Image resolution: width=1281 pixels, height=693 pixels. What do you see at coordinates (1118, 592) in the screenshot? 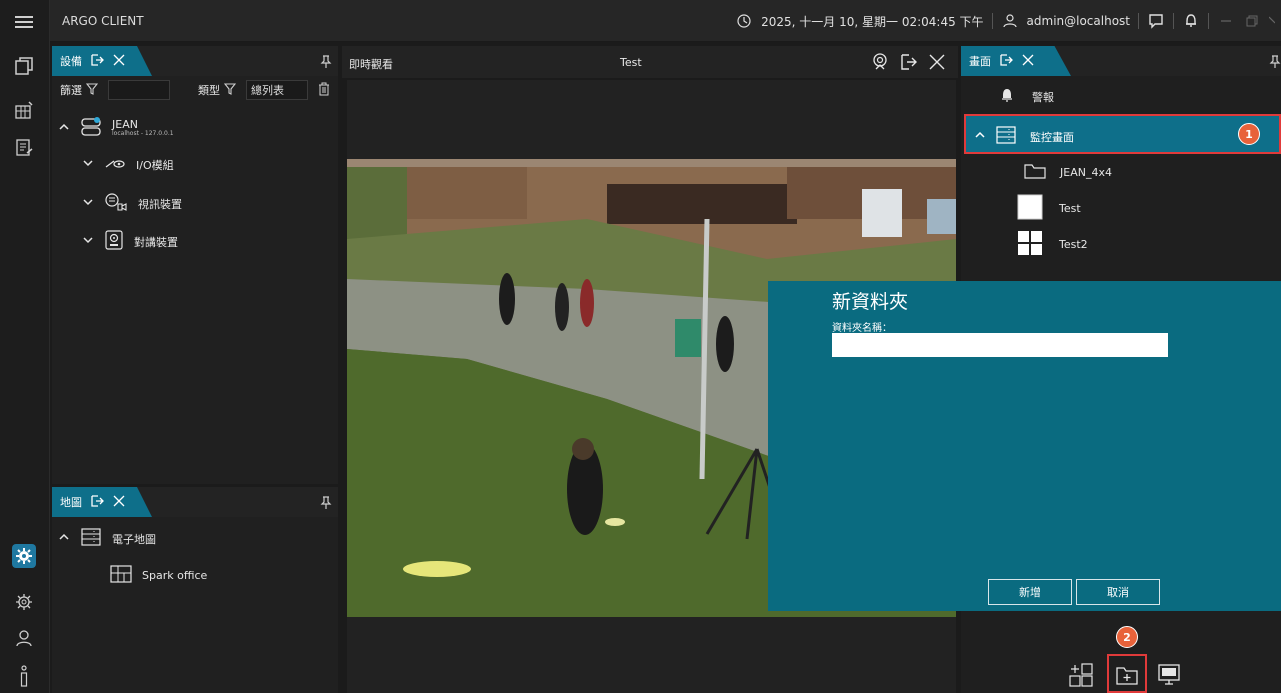
I see `cancel-button: 取消` at bounding box center [1118, 592].